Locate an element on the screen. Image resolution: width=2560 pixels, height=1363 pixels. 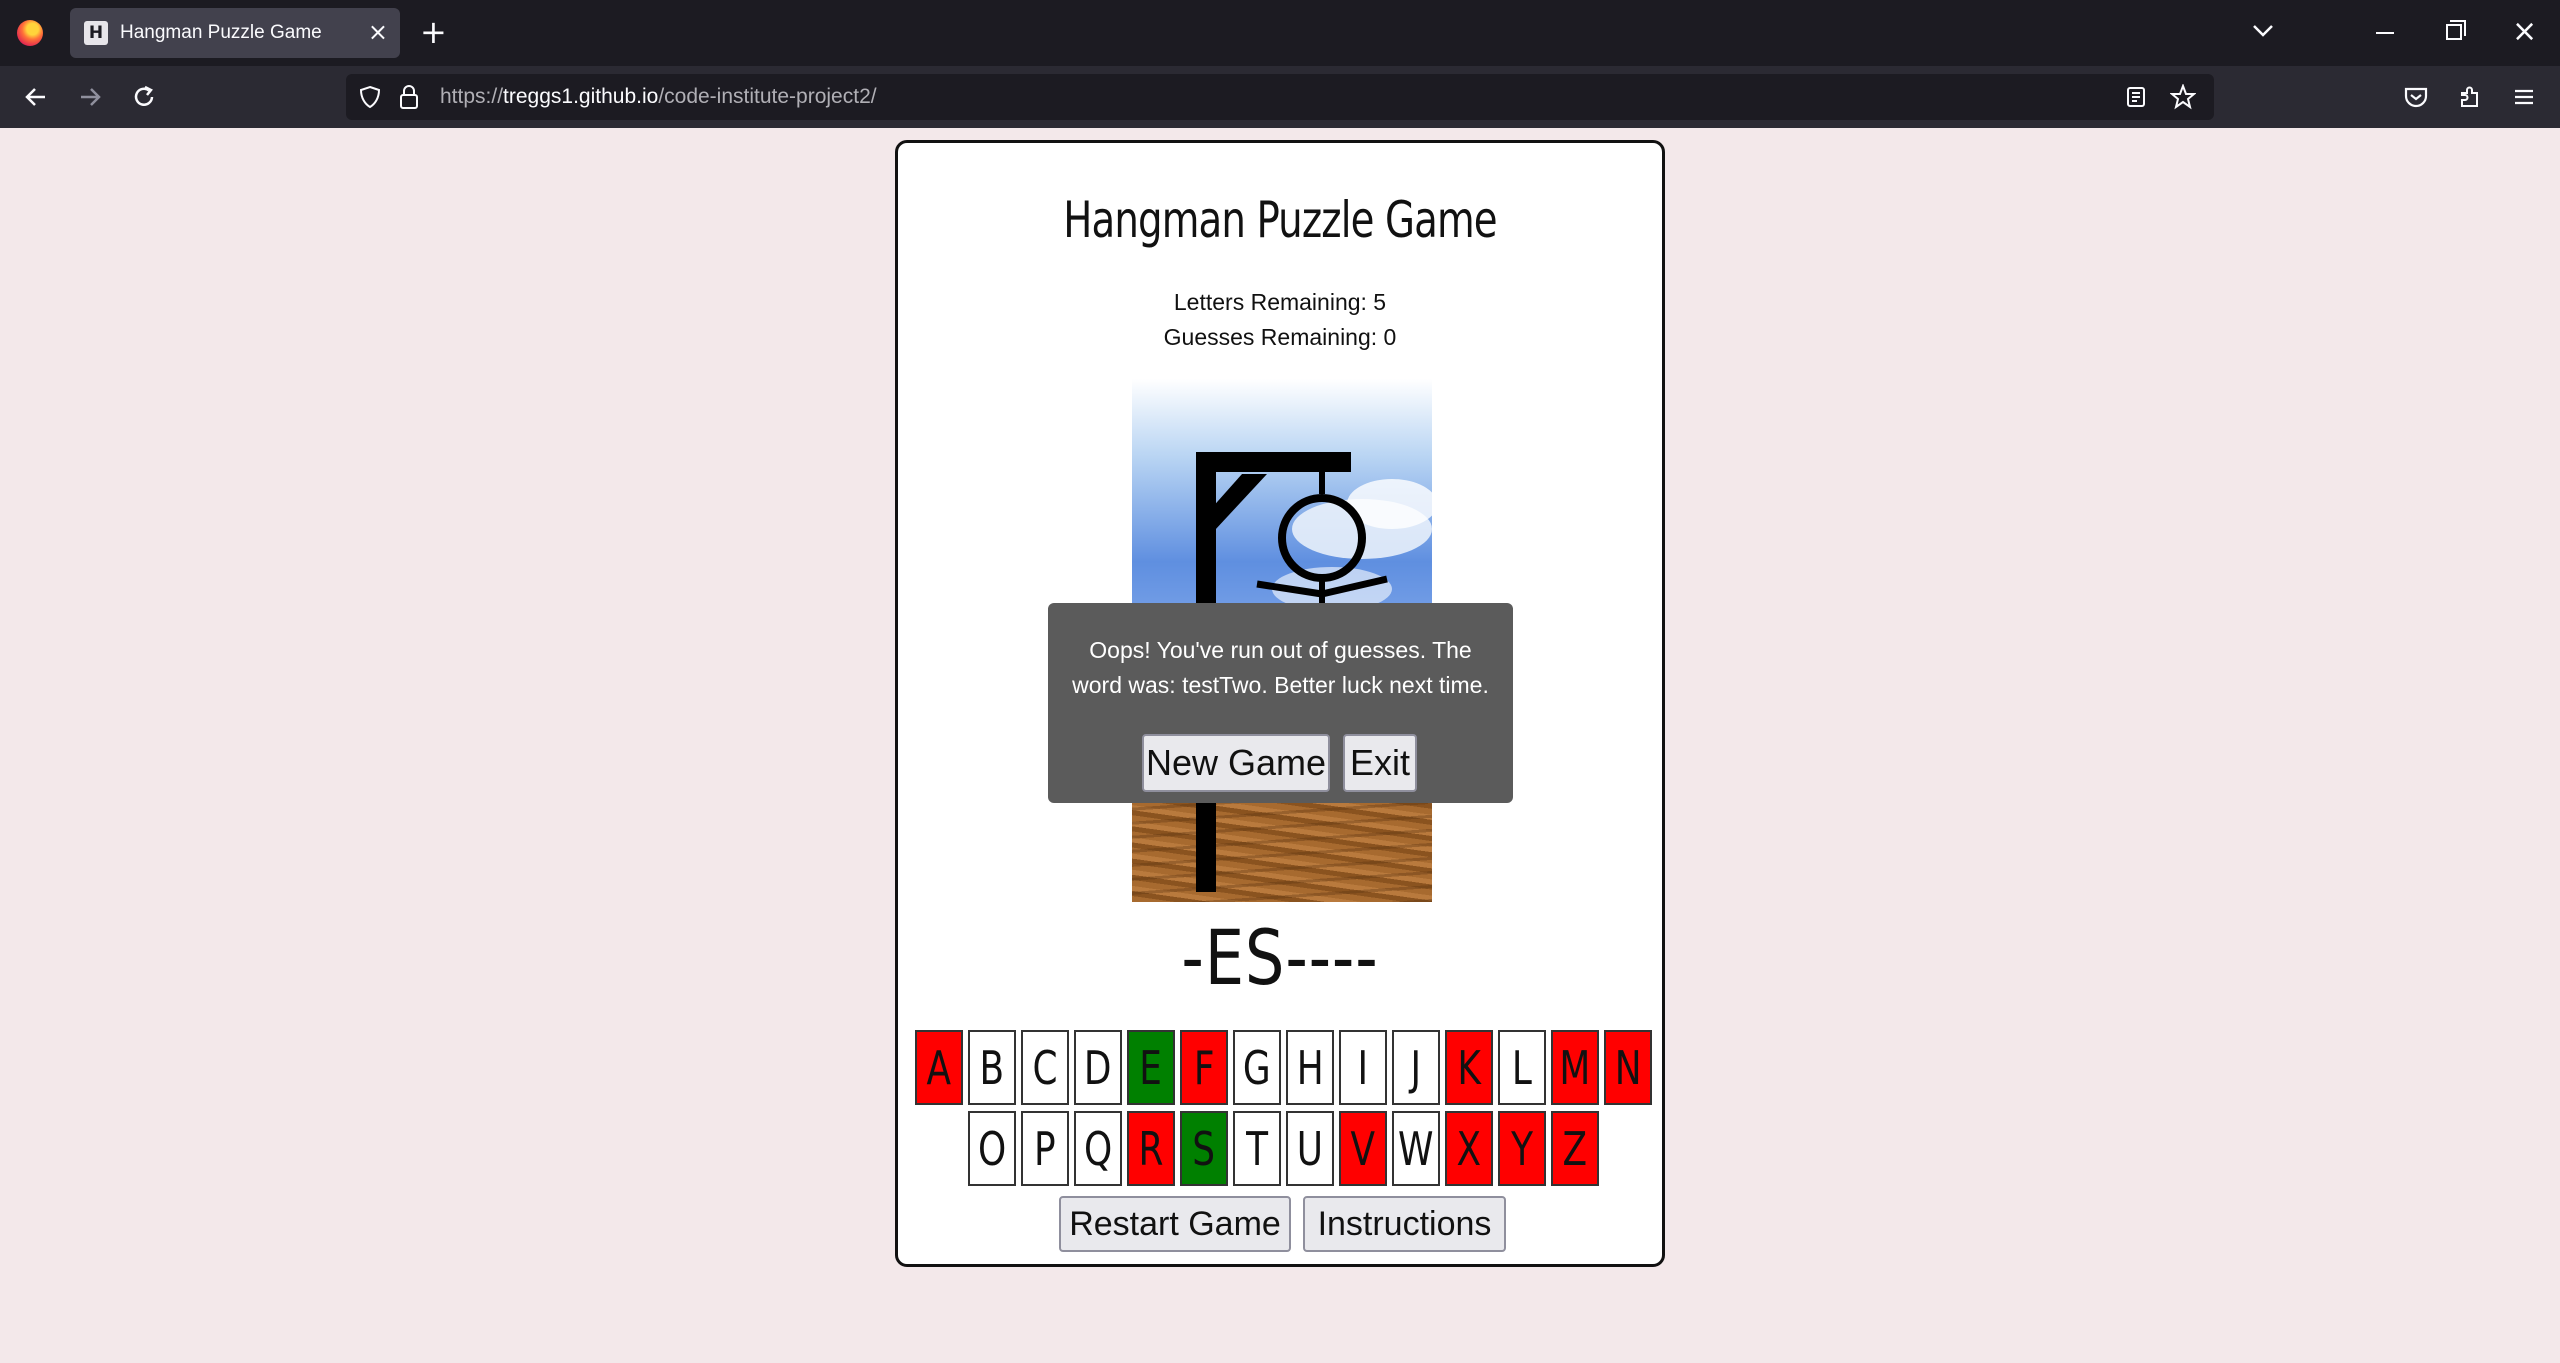
letter-key-label: L is located at coordinates (1521, 1067).